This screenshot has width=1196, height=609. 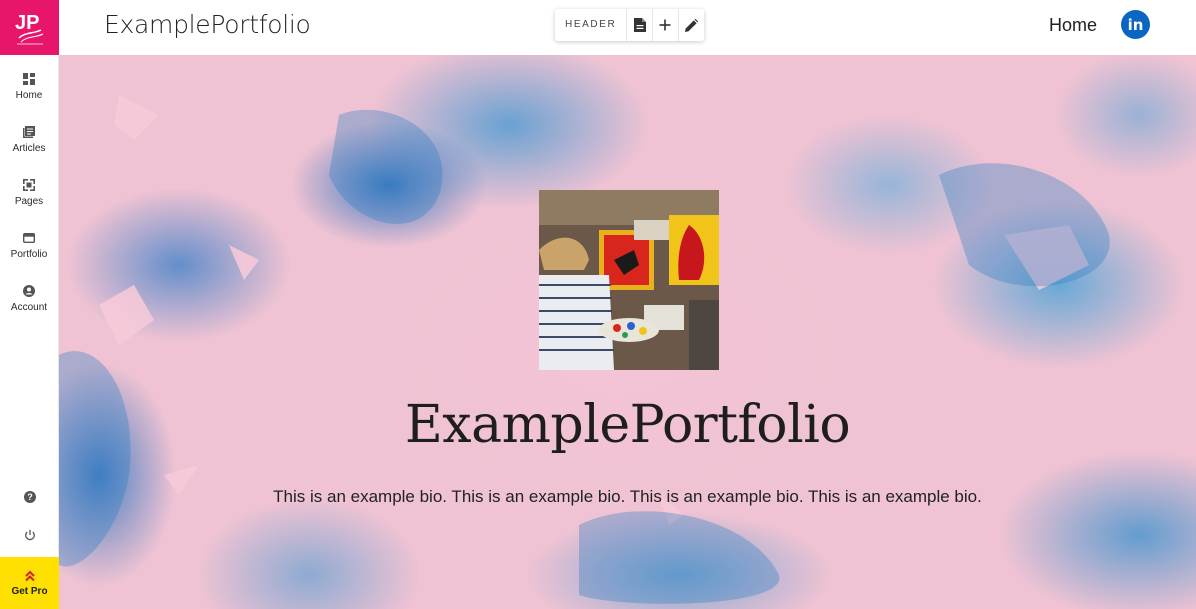 What do you see at coordinates (1135, 24) in the screenshot?
I see `linkedin-icon: in` at bounding box center [1135, 24].